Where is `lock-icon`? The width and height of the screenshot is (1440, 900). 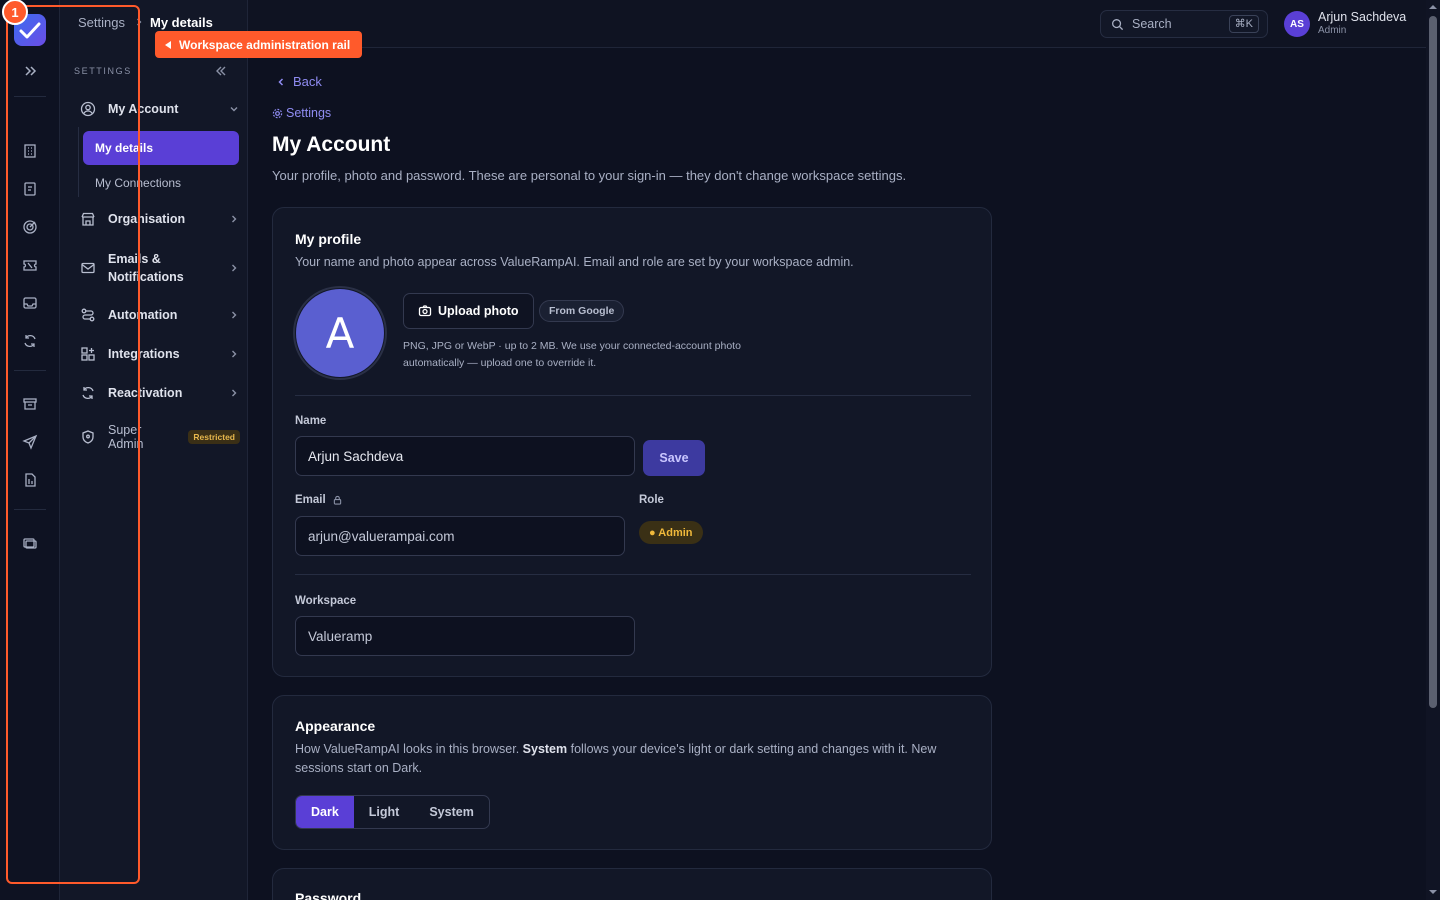
lock-icon is located at coordinates (337, 500).